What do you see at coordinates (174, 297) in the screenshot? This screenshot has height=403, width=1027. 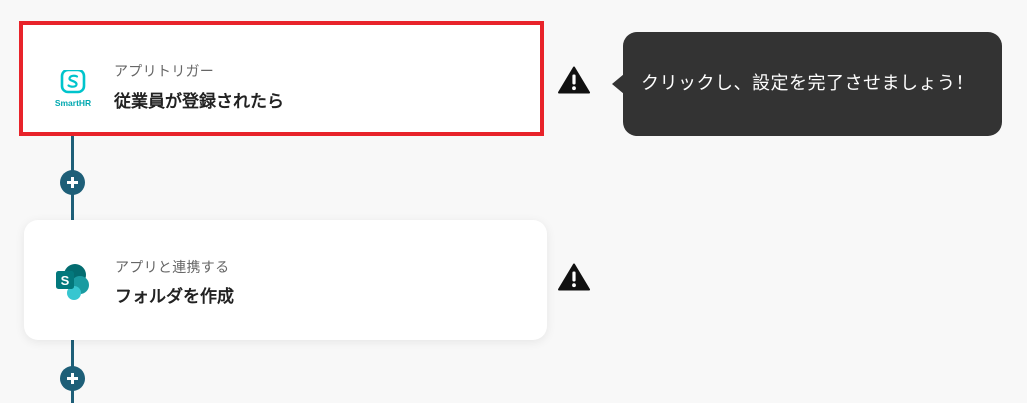 I see `step-title: フォルダを作成` at bounding box center [174, 297].